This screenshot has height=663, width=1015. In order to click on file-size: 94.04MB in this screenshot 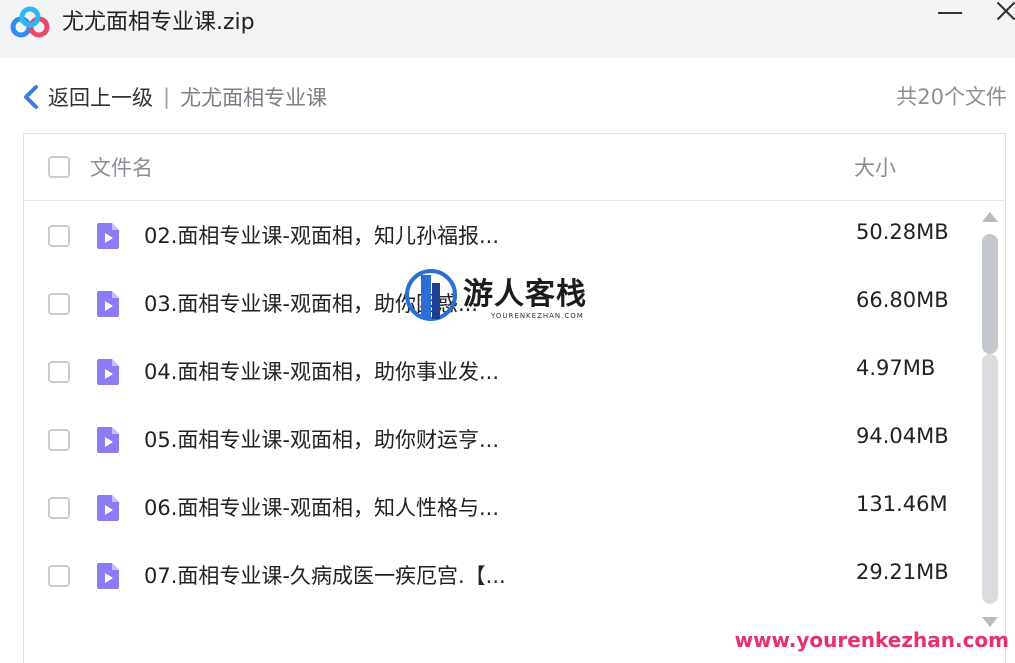, I will do `click(902, 436)`.